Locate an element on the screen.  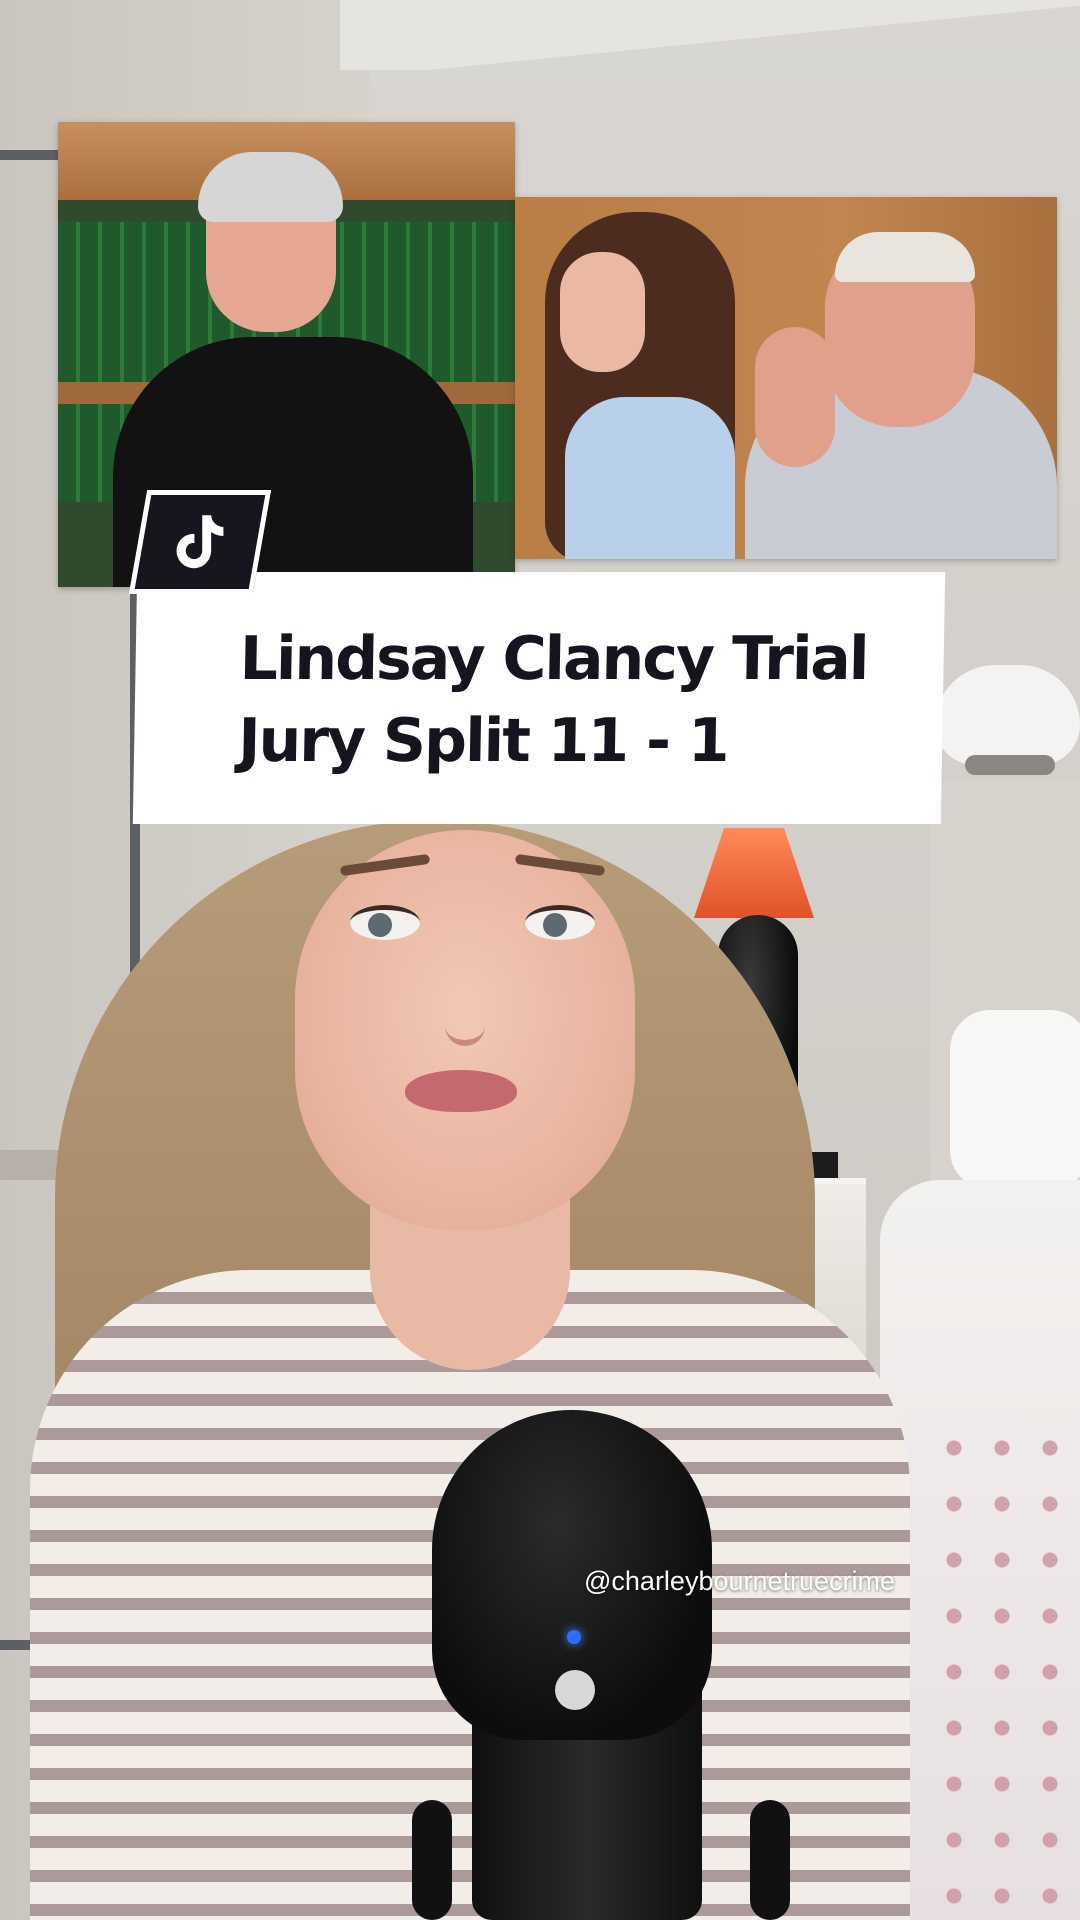
cloud-plush-toy is located at coordinates (1007, 720).